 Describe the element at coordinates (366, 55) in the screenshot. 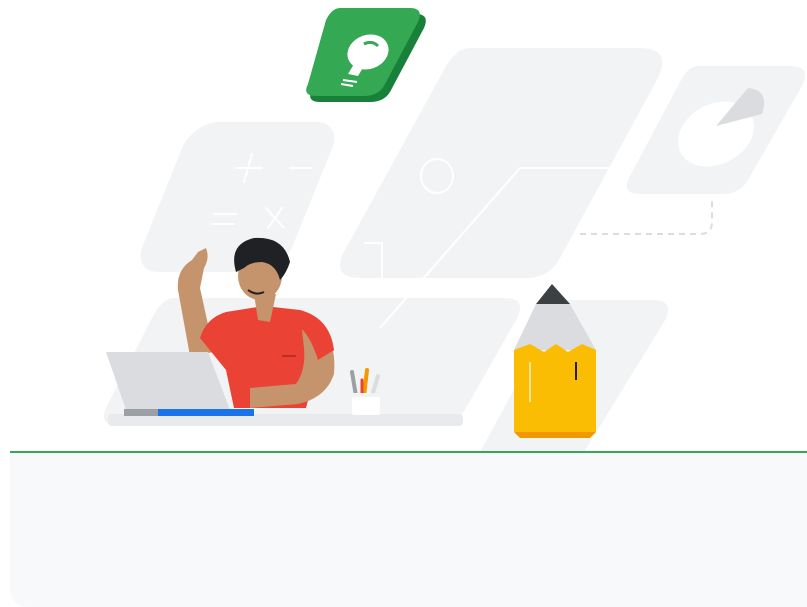

I see `lightbulb-icon` at that location.